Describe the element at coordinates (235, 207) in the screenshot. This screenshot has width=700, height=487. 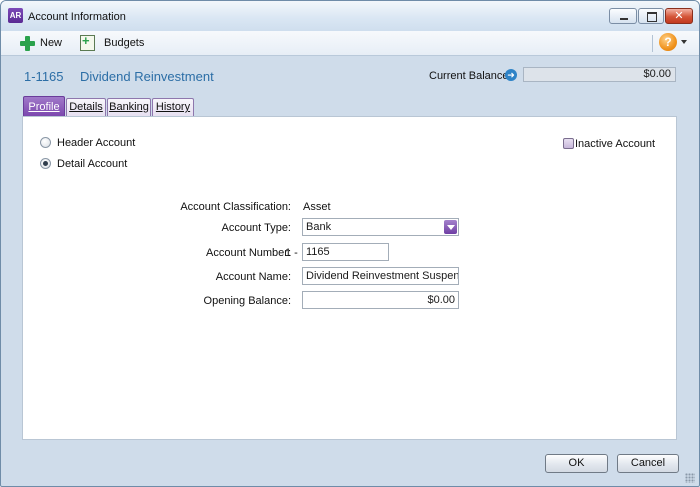
I see `account-classification-label: Account Classification:` at that location.